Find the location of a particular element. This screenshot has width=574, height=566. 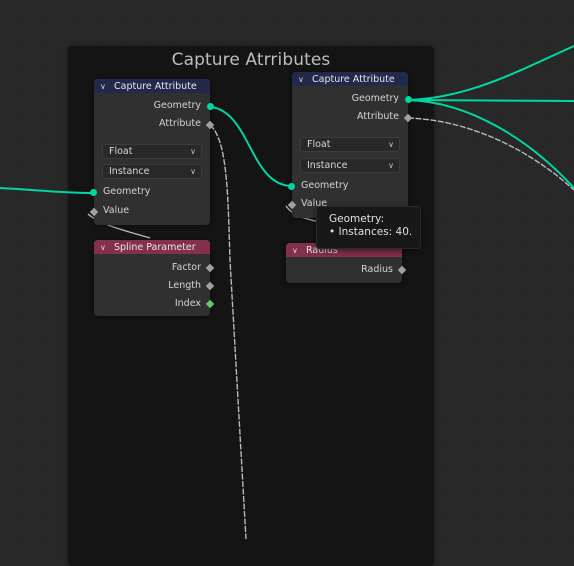

tooltip-line-2: • Instances: 40. is located at coordinates (371, 232).